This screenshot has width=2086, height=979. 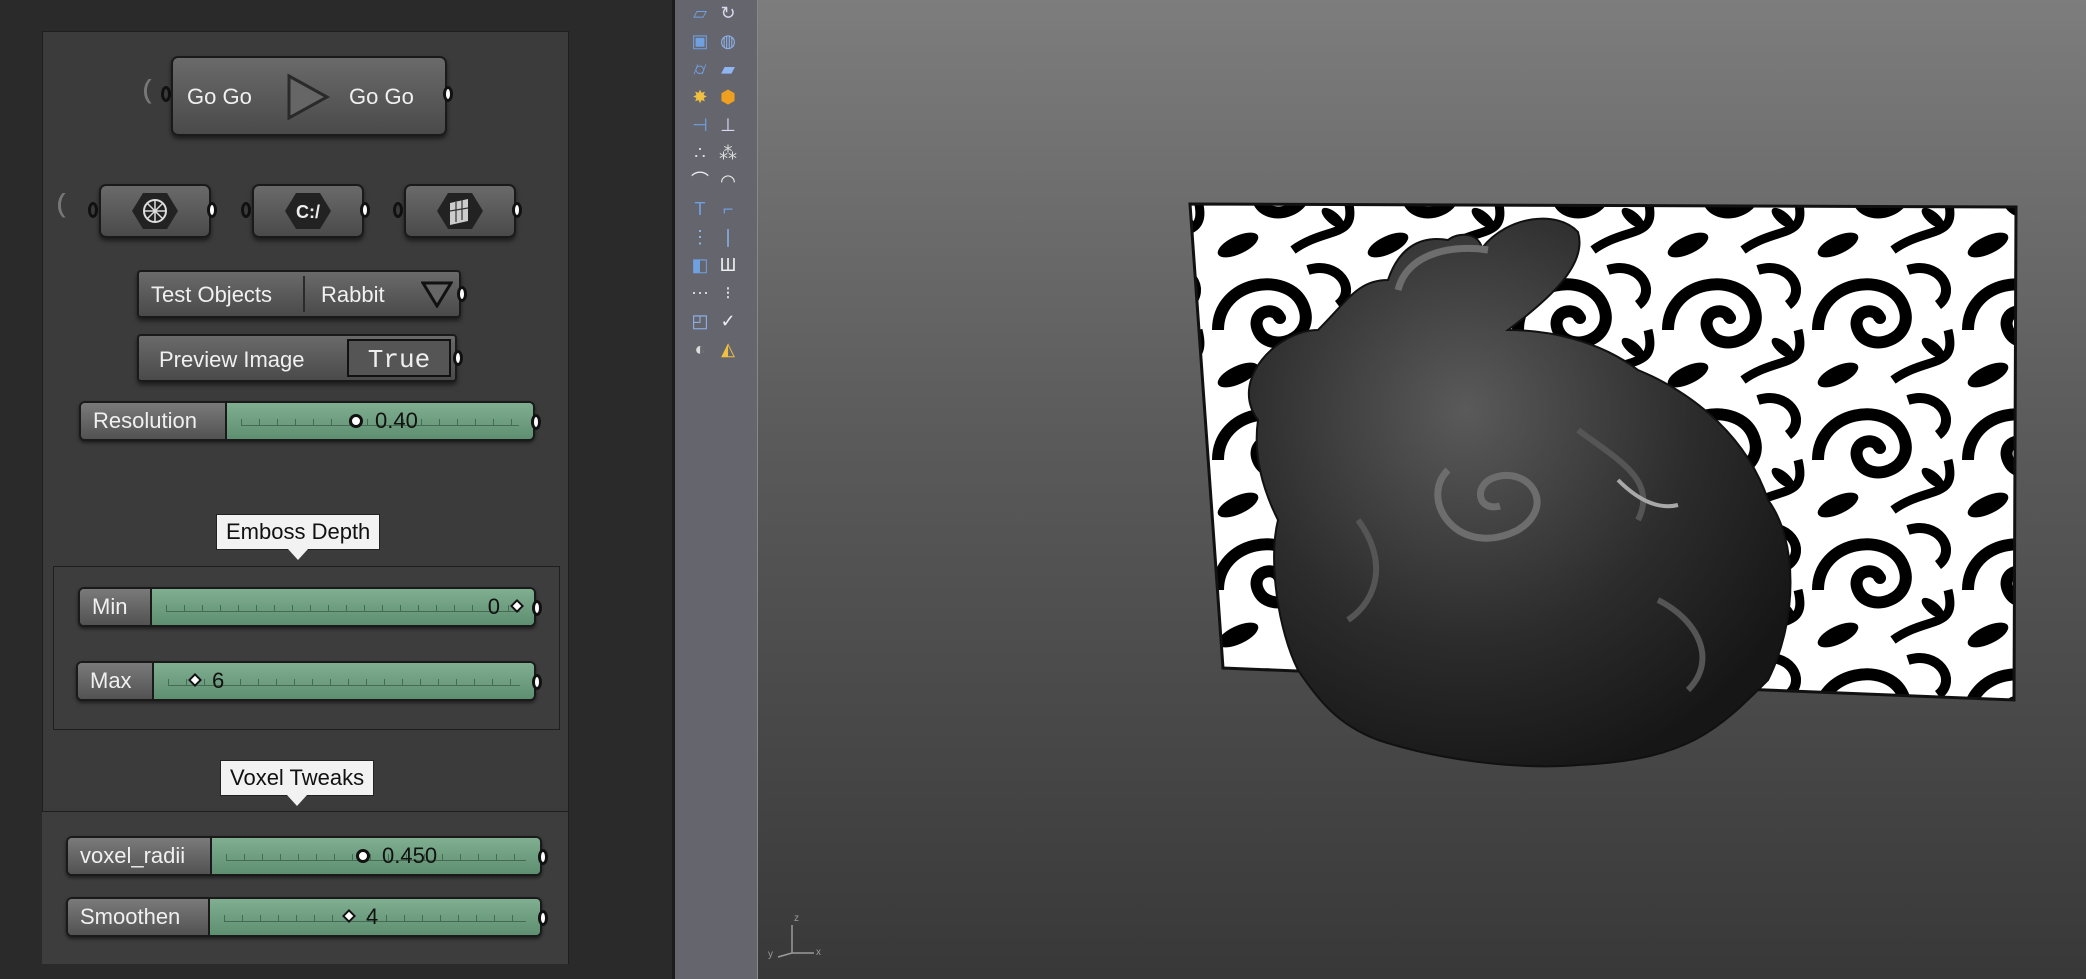 What do you see at coordinates (700, 349) in the screenshot?
I see `analyze-icon: ◐` at bounding box center [700, 349].